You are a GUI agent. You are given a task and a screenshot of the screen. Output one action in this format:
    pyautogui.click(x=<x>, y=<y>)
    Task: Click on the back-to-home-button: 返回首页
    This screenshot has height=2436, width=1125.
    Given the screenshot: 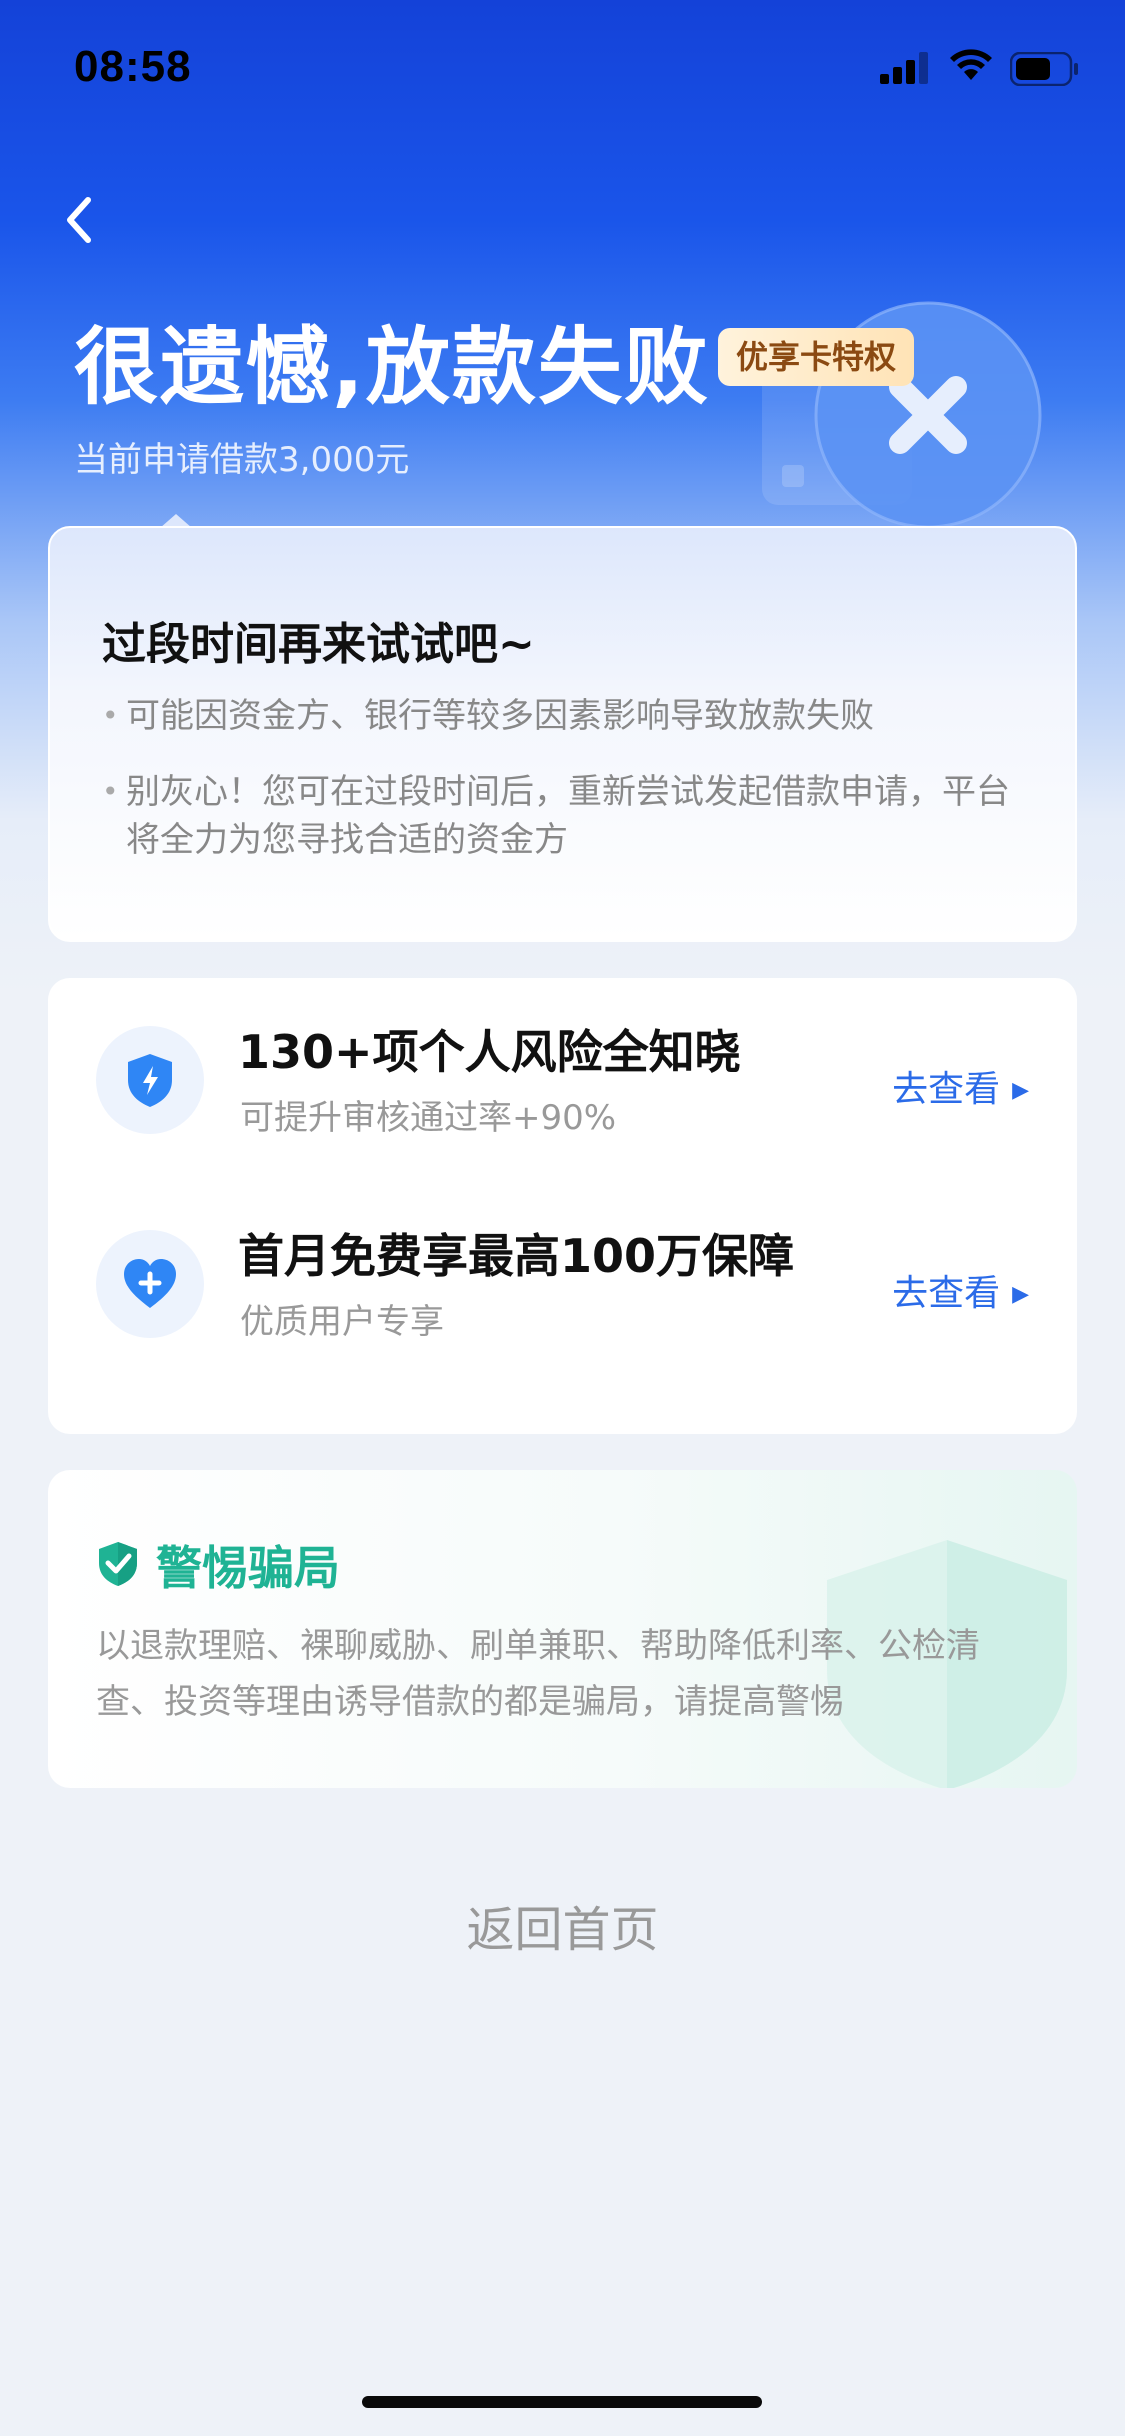 What is the action you would take?
    pyautogui.click(x=562, y=1925)
    